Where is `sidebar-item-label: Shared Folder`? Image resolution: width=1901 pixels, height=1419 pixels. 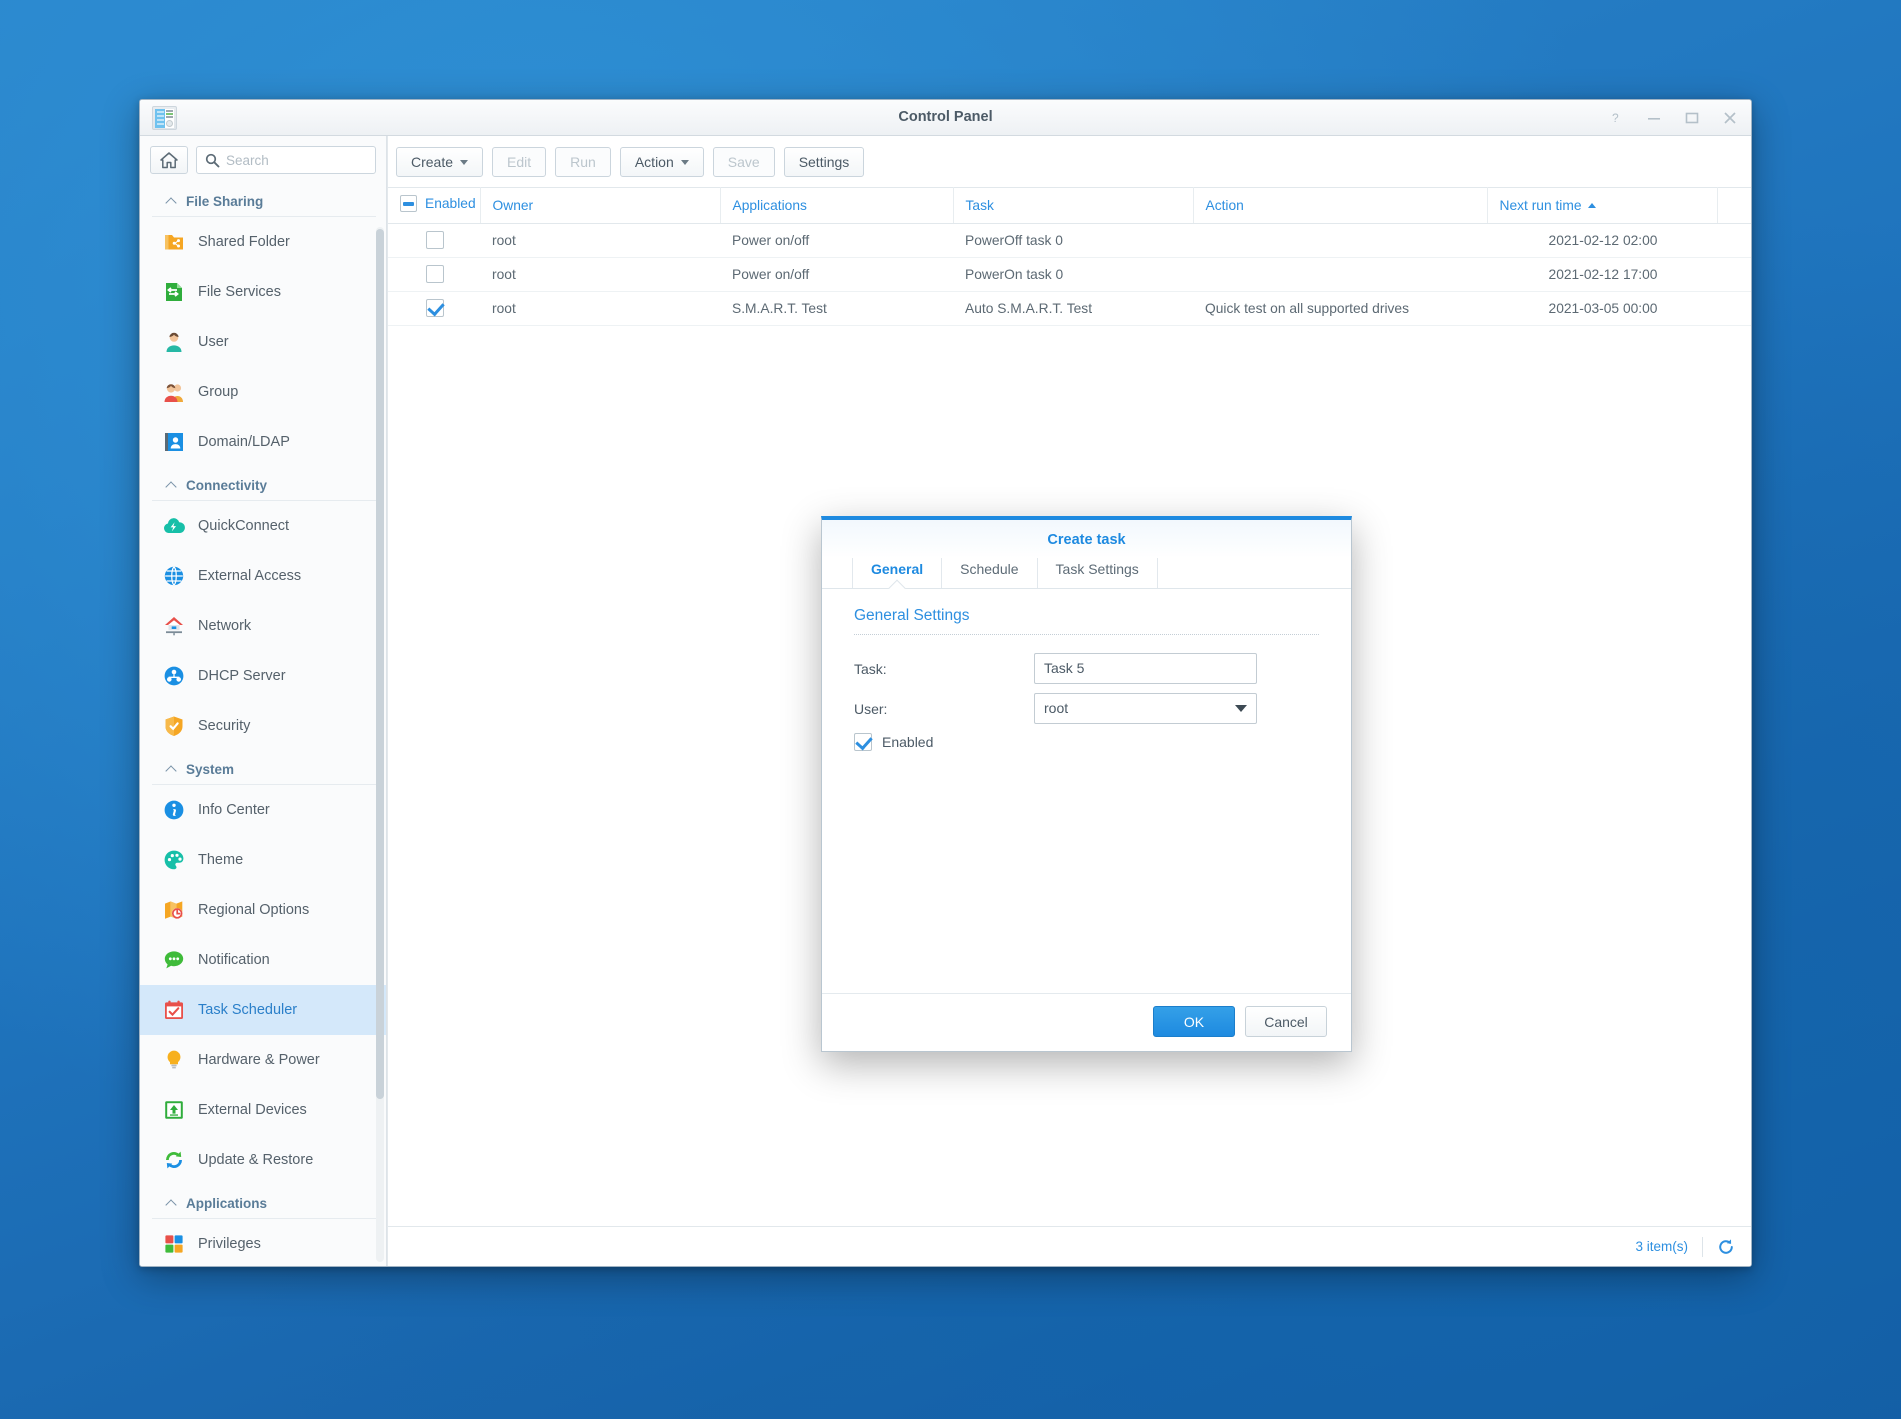
sidebar-item-label: Shared Folder is located at coordinates (244, 242).